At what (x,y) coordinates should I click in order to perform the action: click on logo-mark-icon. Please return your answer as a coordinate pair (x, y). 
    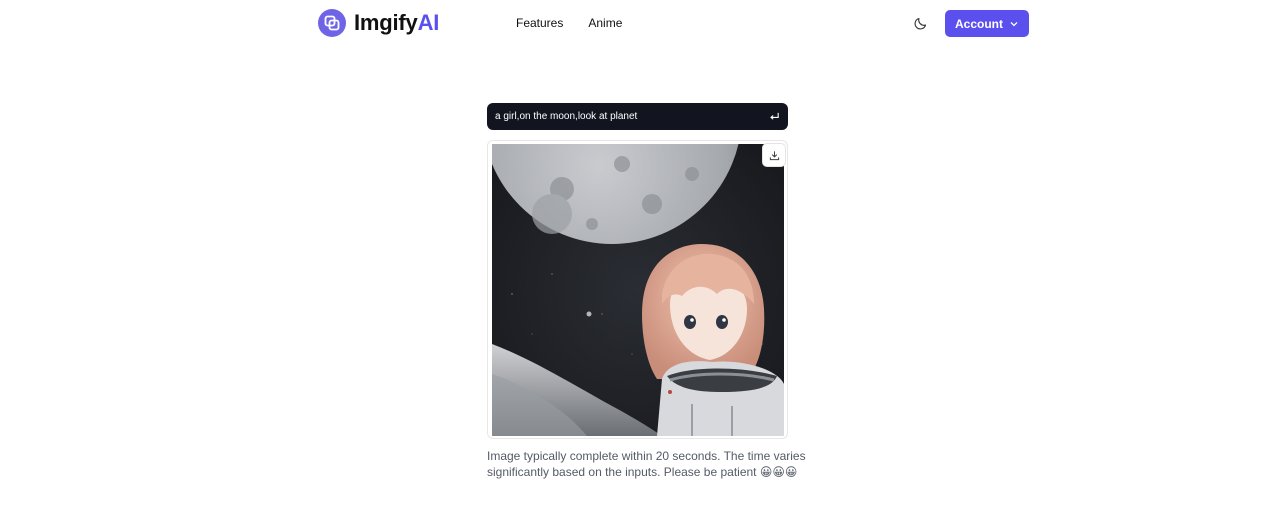
    Looking at the image, I should click on (332, 23).